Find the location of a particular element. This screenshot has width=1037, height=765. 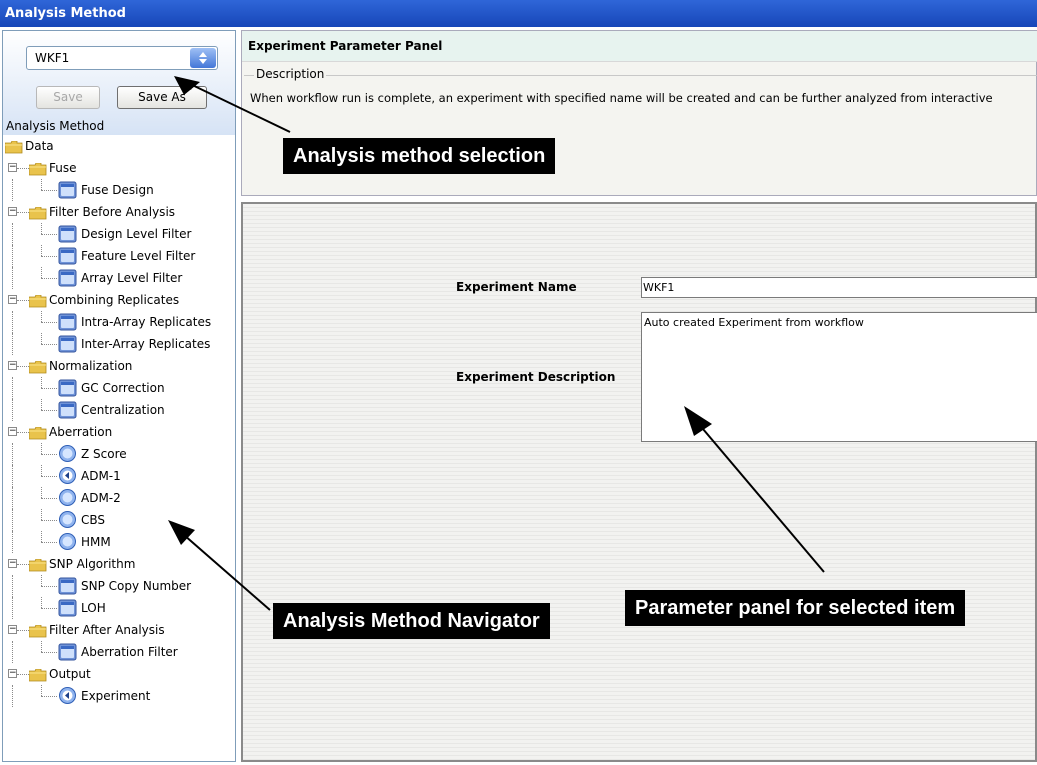

callout-analysis-method-selection: Analysis method selection is located at coordinates (419, 156).